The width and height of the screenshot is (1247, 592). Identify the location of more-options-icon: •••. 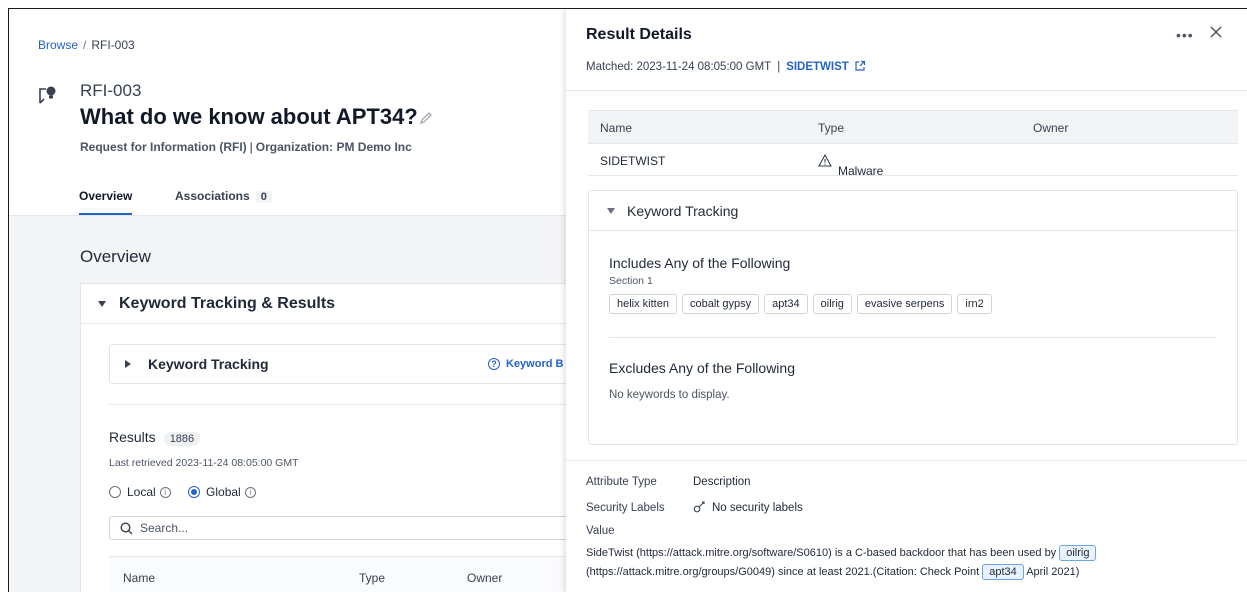
(1185, 35).